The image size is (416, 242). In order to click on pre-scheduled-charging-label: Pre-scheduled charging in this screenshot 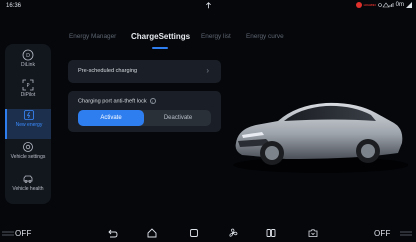, I will do `click(108, 71)`.